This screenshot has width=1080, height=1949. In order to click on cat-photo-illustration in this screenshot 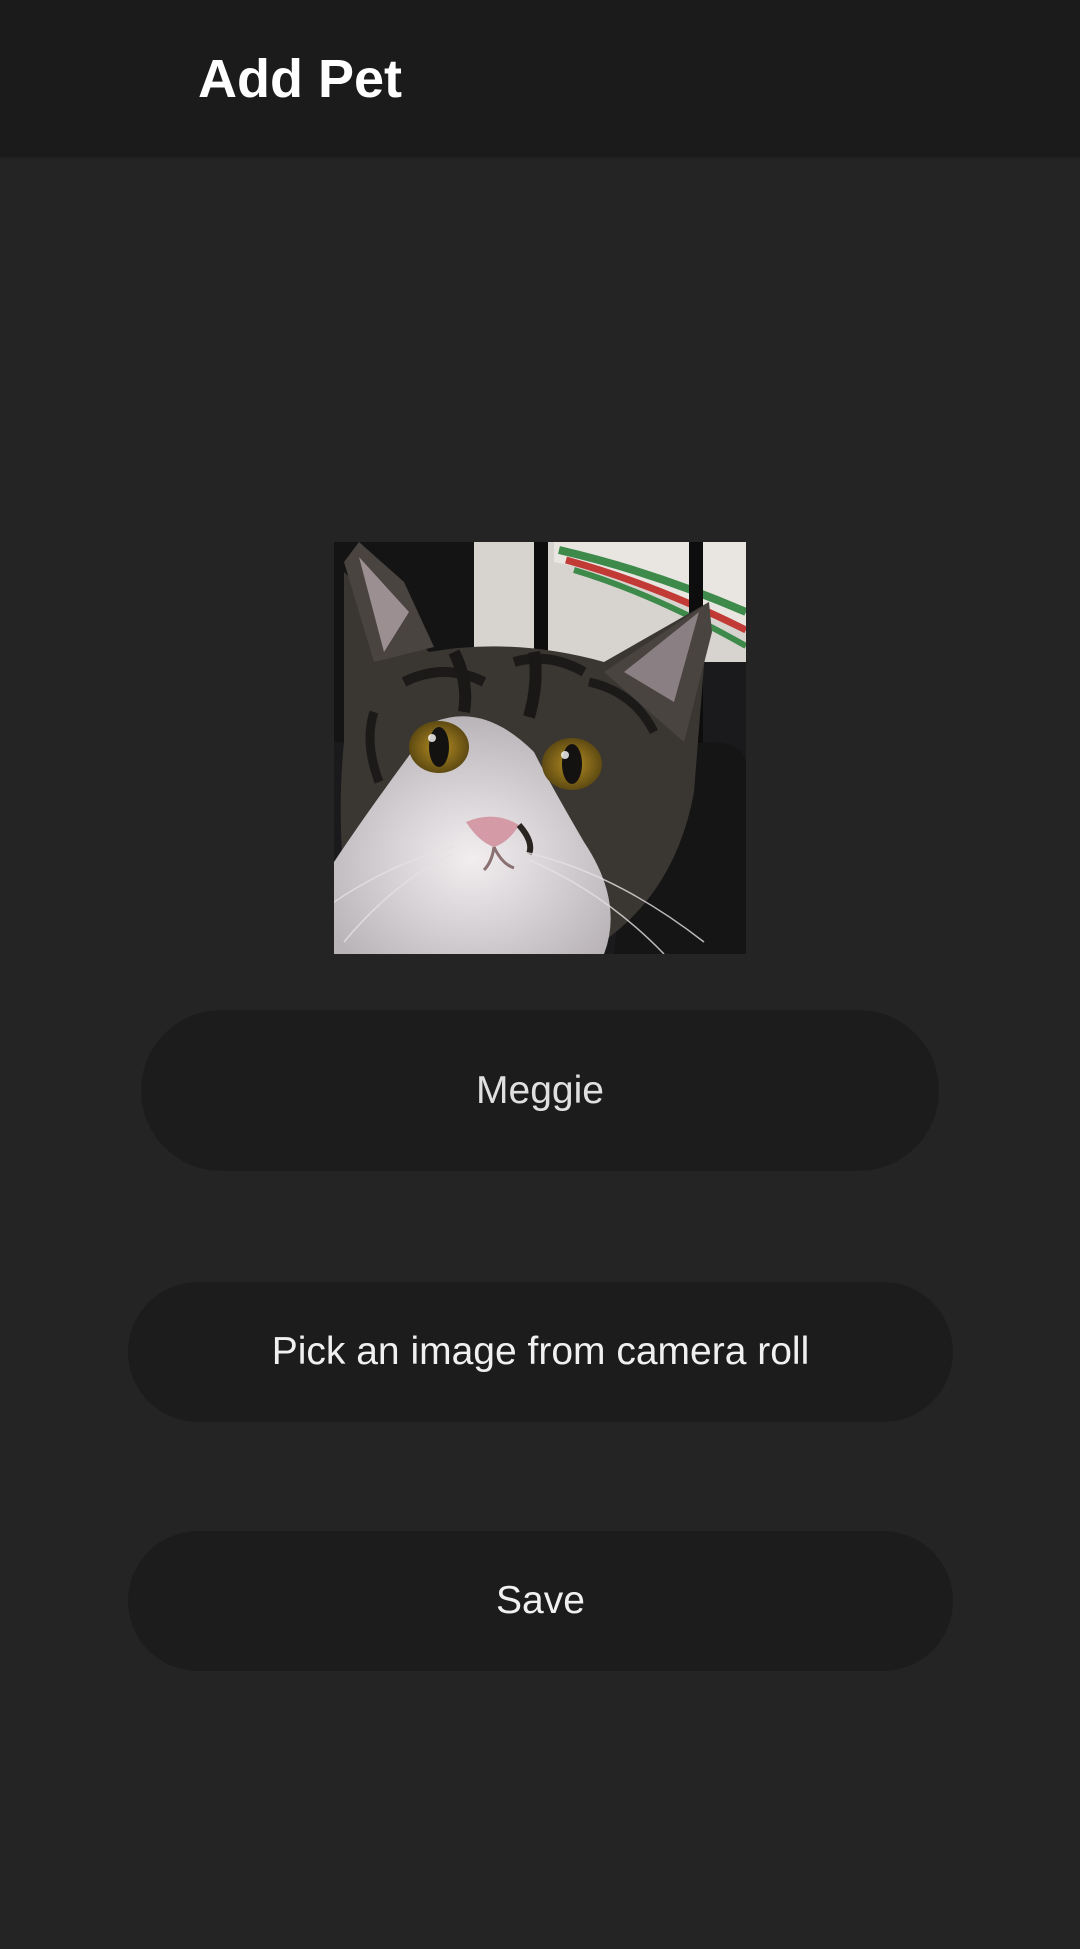, I will do `click(540, 748)`.